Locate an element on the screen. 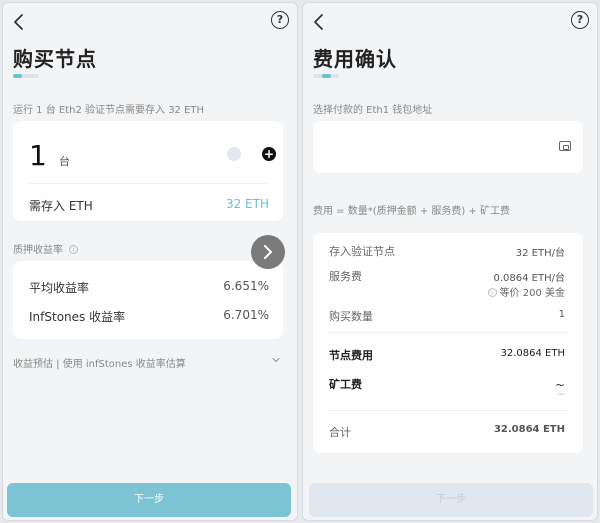 This screenshot has width=600, height=523. staking-rate-label: 质押收益率 is located at coordinates (38, 250).